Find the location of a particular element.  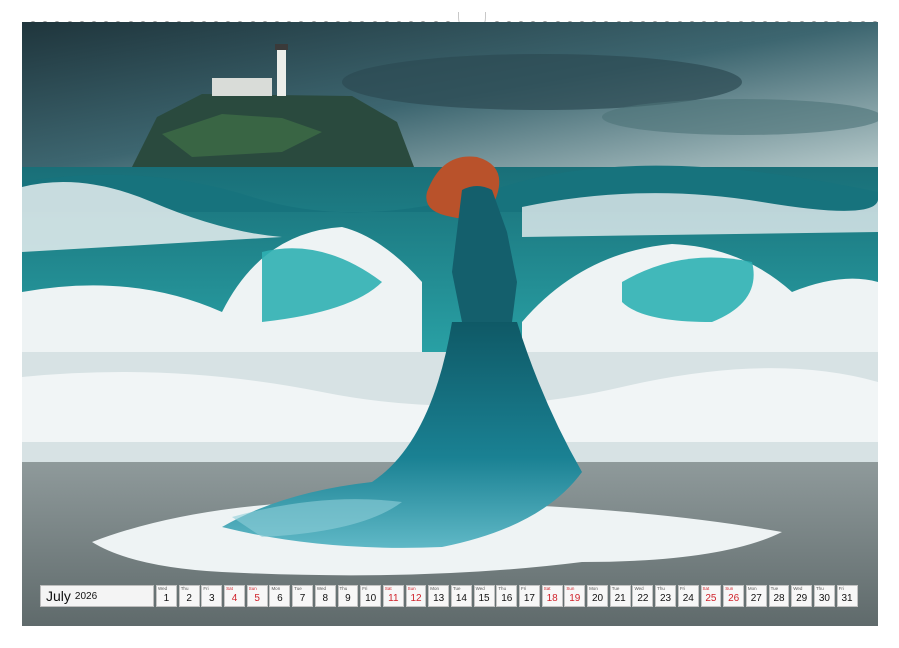

day-cell: Wed 29 is located at coordinates (802, 596).